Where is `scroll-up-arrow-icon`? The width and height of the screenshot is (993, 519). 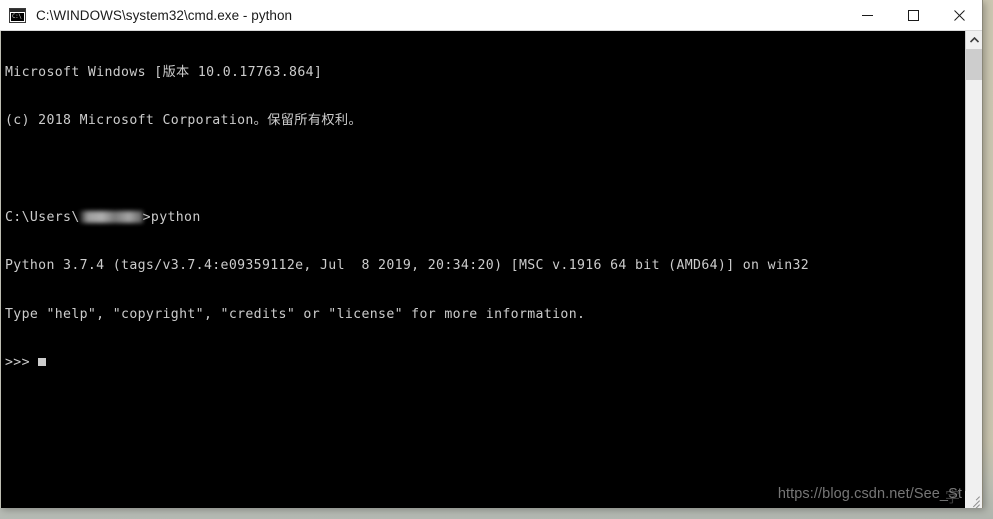 scroll-up-arrow-icon is located at coordinates (974, 39).